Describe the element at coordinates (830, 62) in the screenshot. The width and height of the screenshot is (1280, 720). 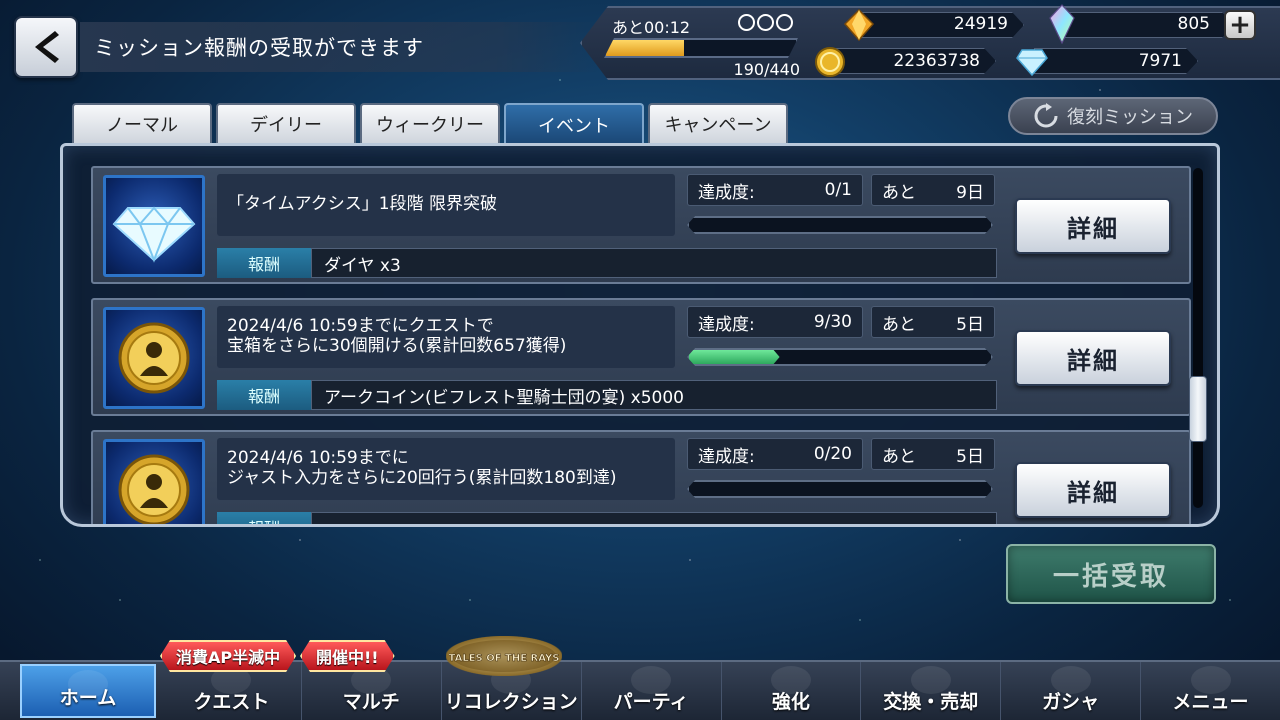
I see `gald-coin-icon` at that location.